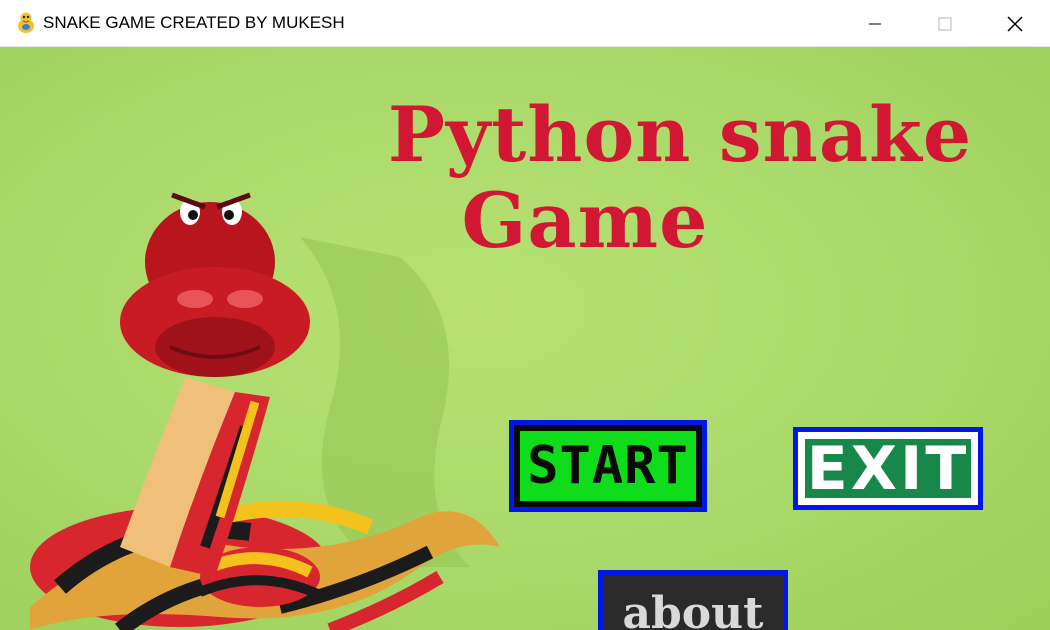 This screenshot has height=630, width=1050. I want to click on close-button, so click(1015, 23).